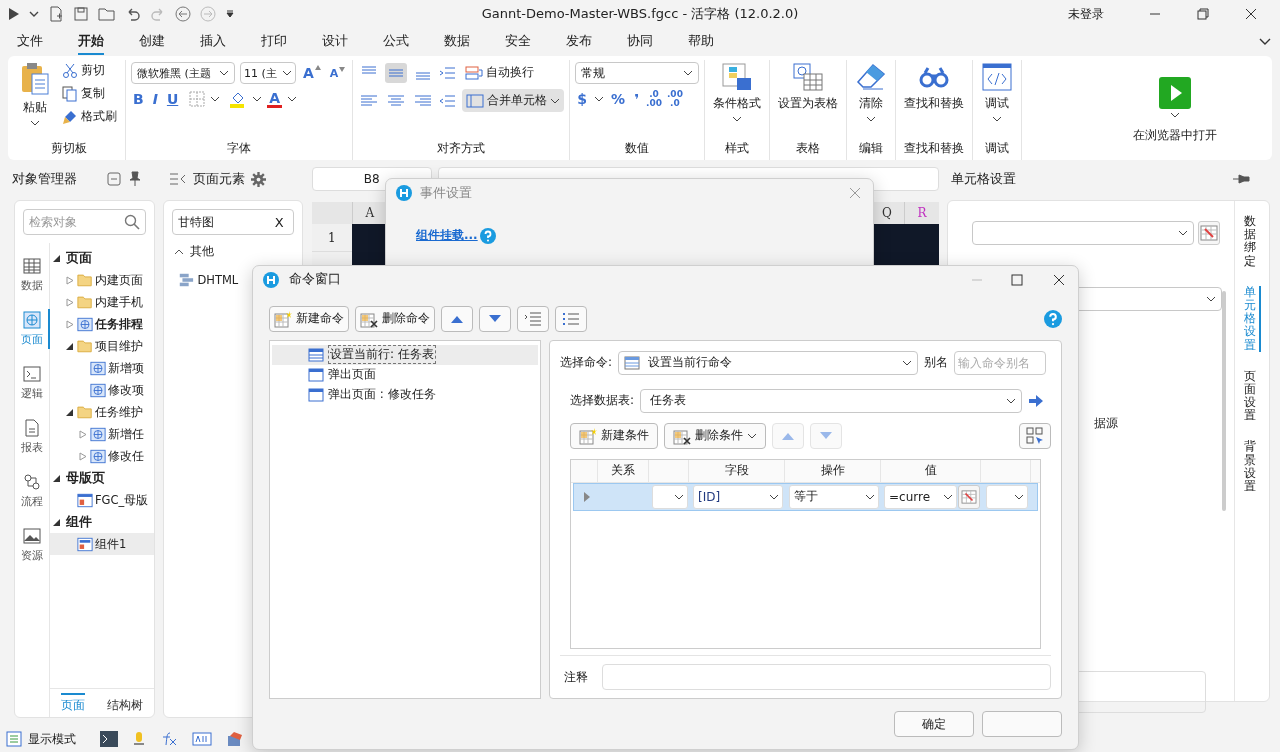 The image size is (1280, 752). I want to click on panel-title: 对象管理器, so click(44, 179).